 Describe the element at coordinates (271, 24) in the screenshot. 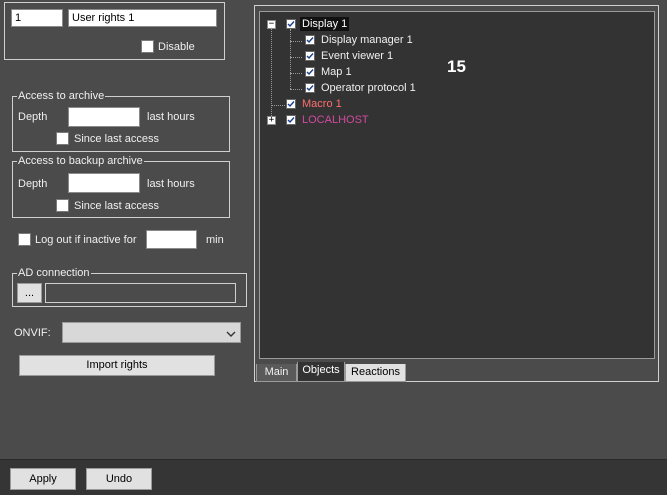

I see `collapse-icon: −` at that location.